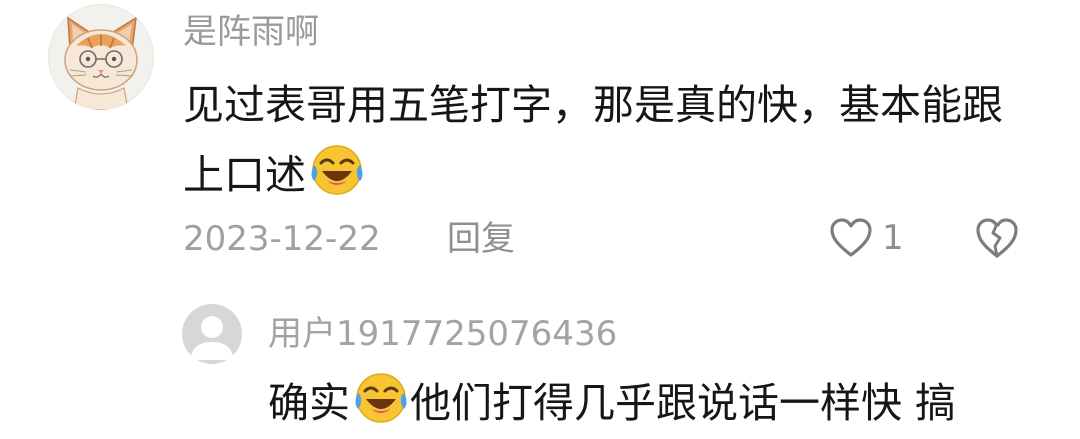  I want to click on like-count: 1, so click(893, 238).